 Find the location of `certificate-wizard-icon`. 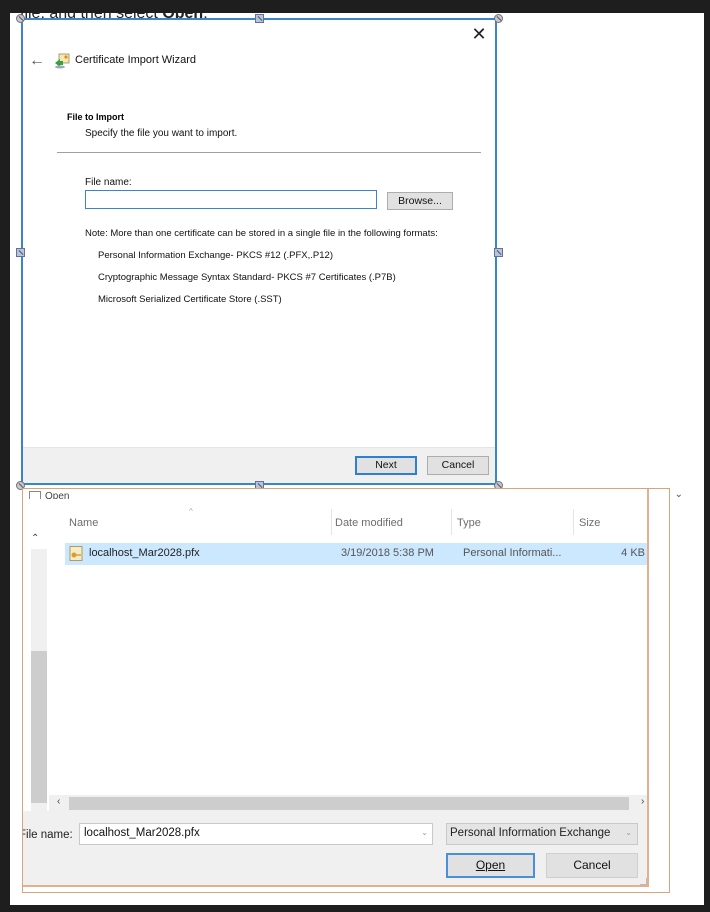

certificate-wizard-icon is located at coordinates (62, 61).